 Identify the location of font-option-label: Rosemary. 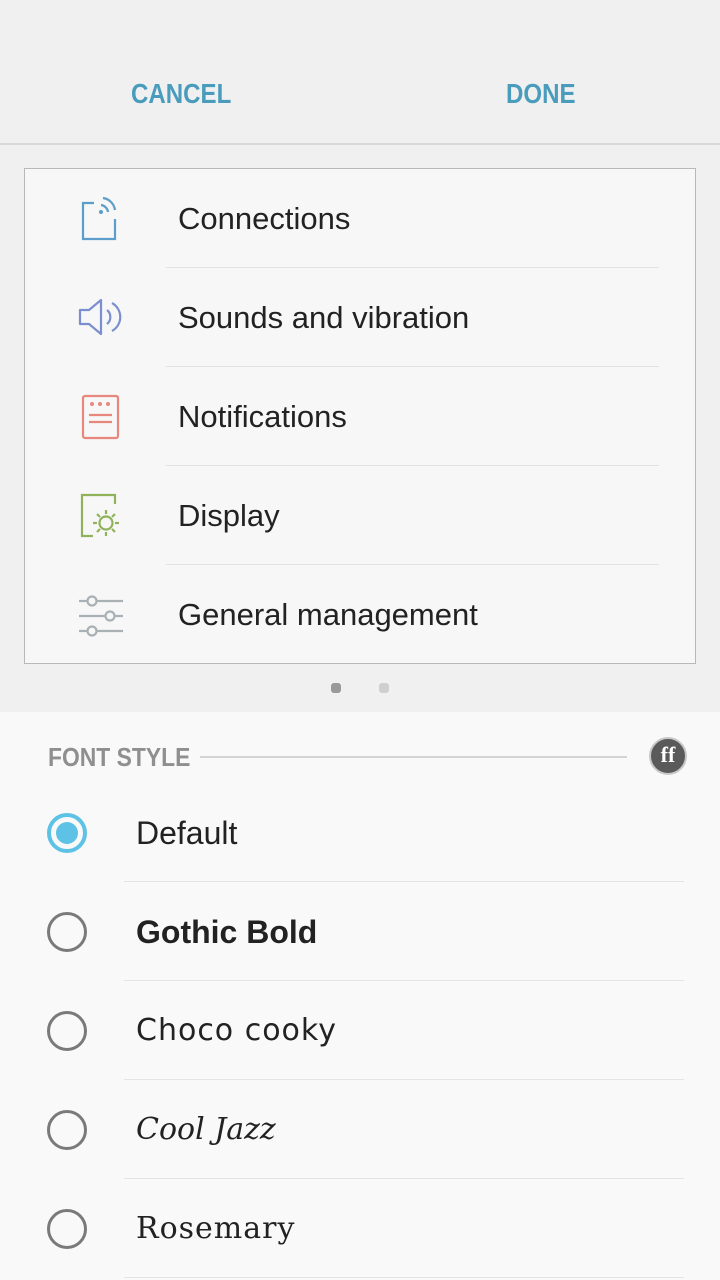
(216, 1228).